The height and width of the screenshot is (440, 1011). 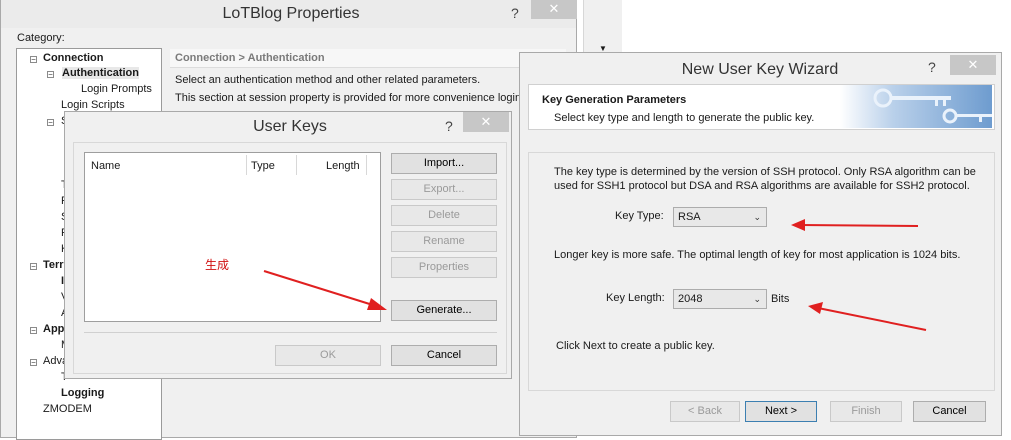 What do you see at coordinates (320, 288) in the screenshot?
I see `arrow-to-generate` at bounding box center [320, 288].